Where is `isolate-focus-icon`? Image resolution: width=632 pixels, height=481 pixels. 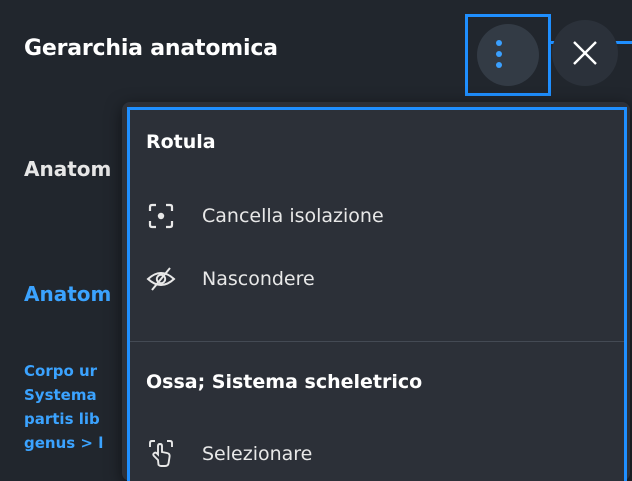 isolate-focus-icon is located at coordinates (161, 216).